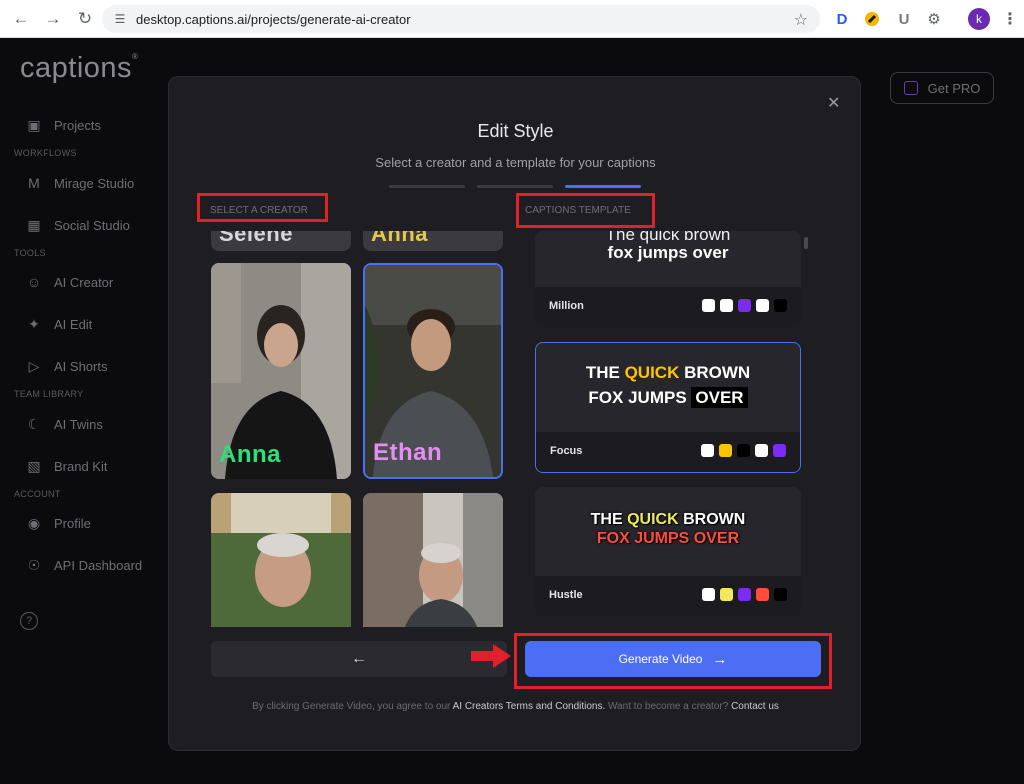 This screenshot has width=1024, height=784. Describe the element at coordinates (281, 371) in the screenshot. I see `creator-card-anna: Anna` at that location.